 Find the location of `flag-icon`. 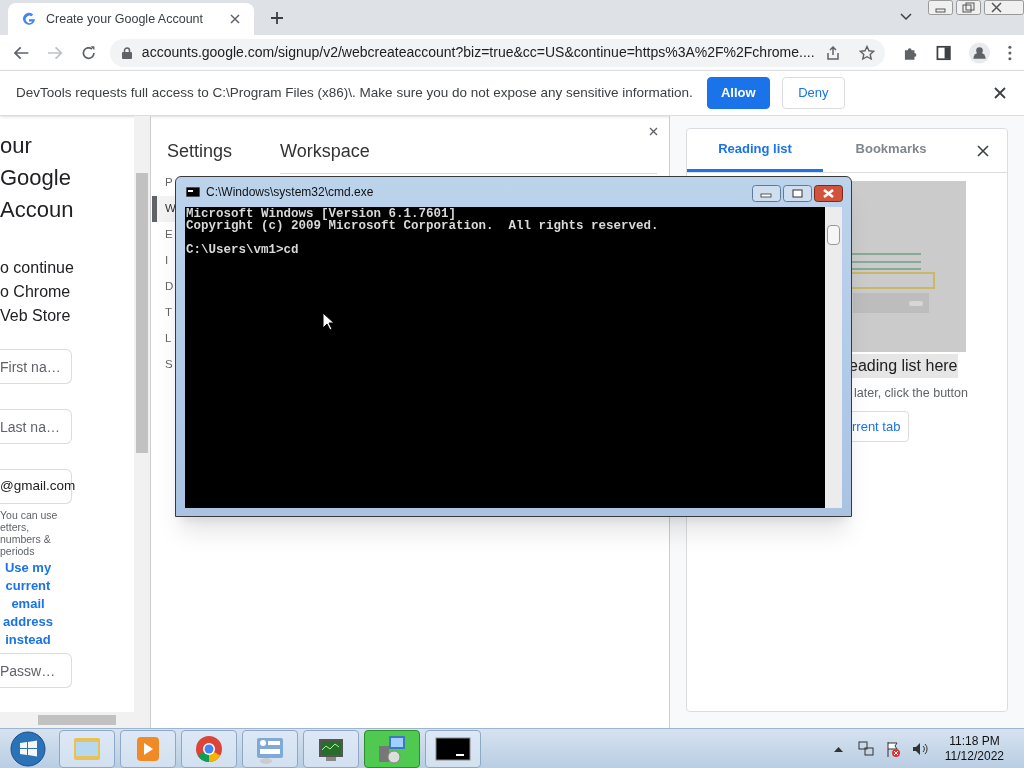

flag-icon is located at coordinates (892, 748).